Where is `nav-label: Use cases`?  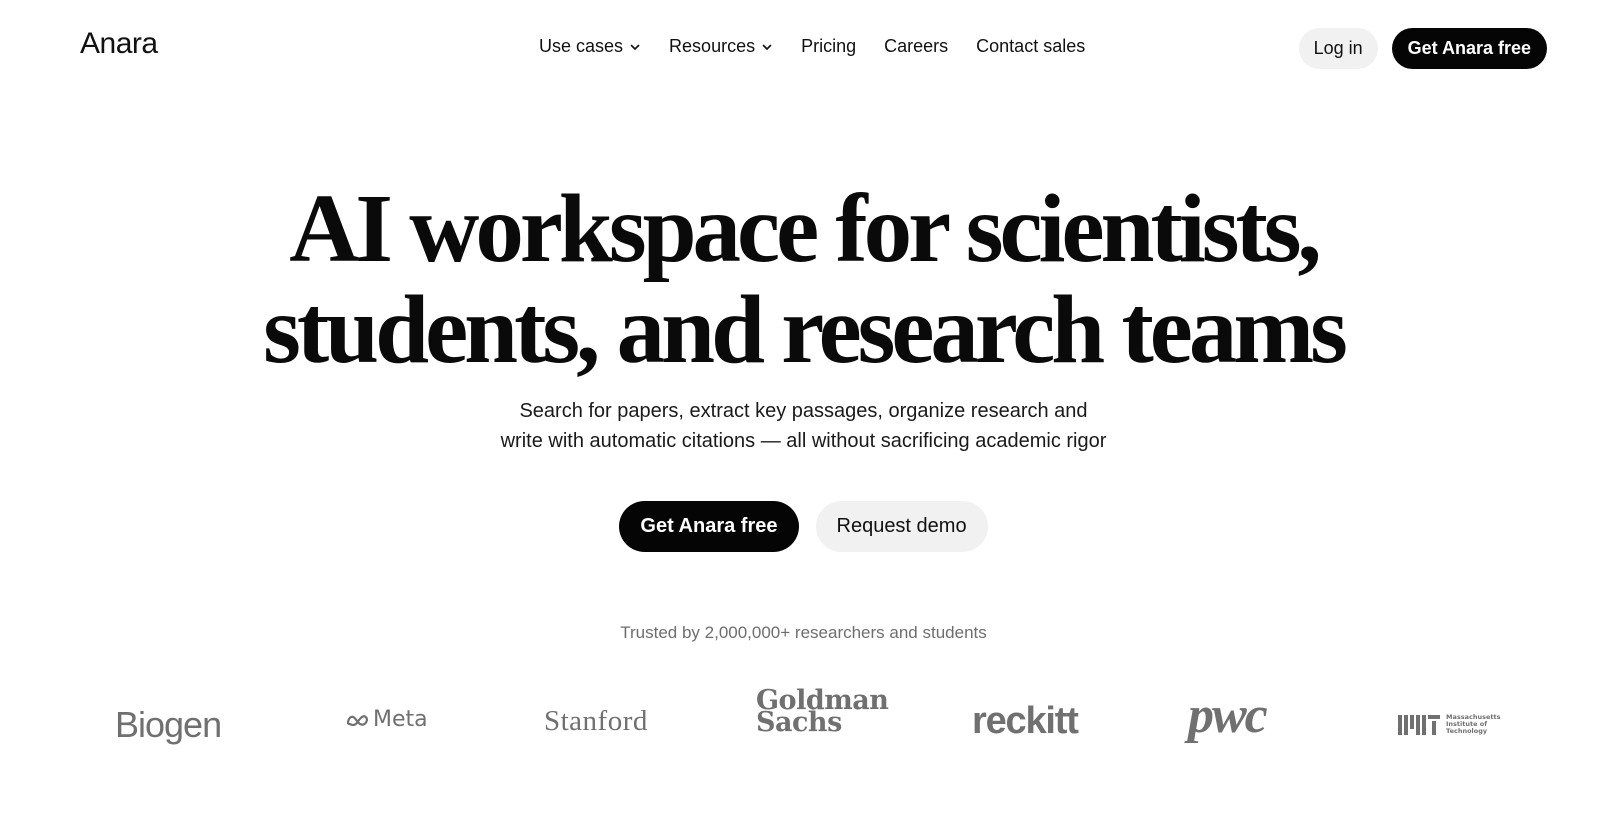 nav-label: Use cases is located at coordinates (581, 46).